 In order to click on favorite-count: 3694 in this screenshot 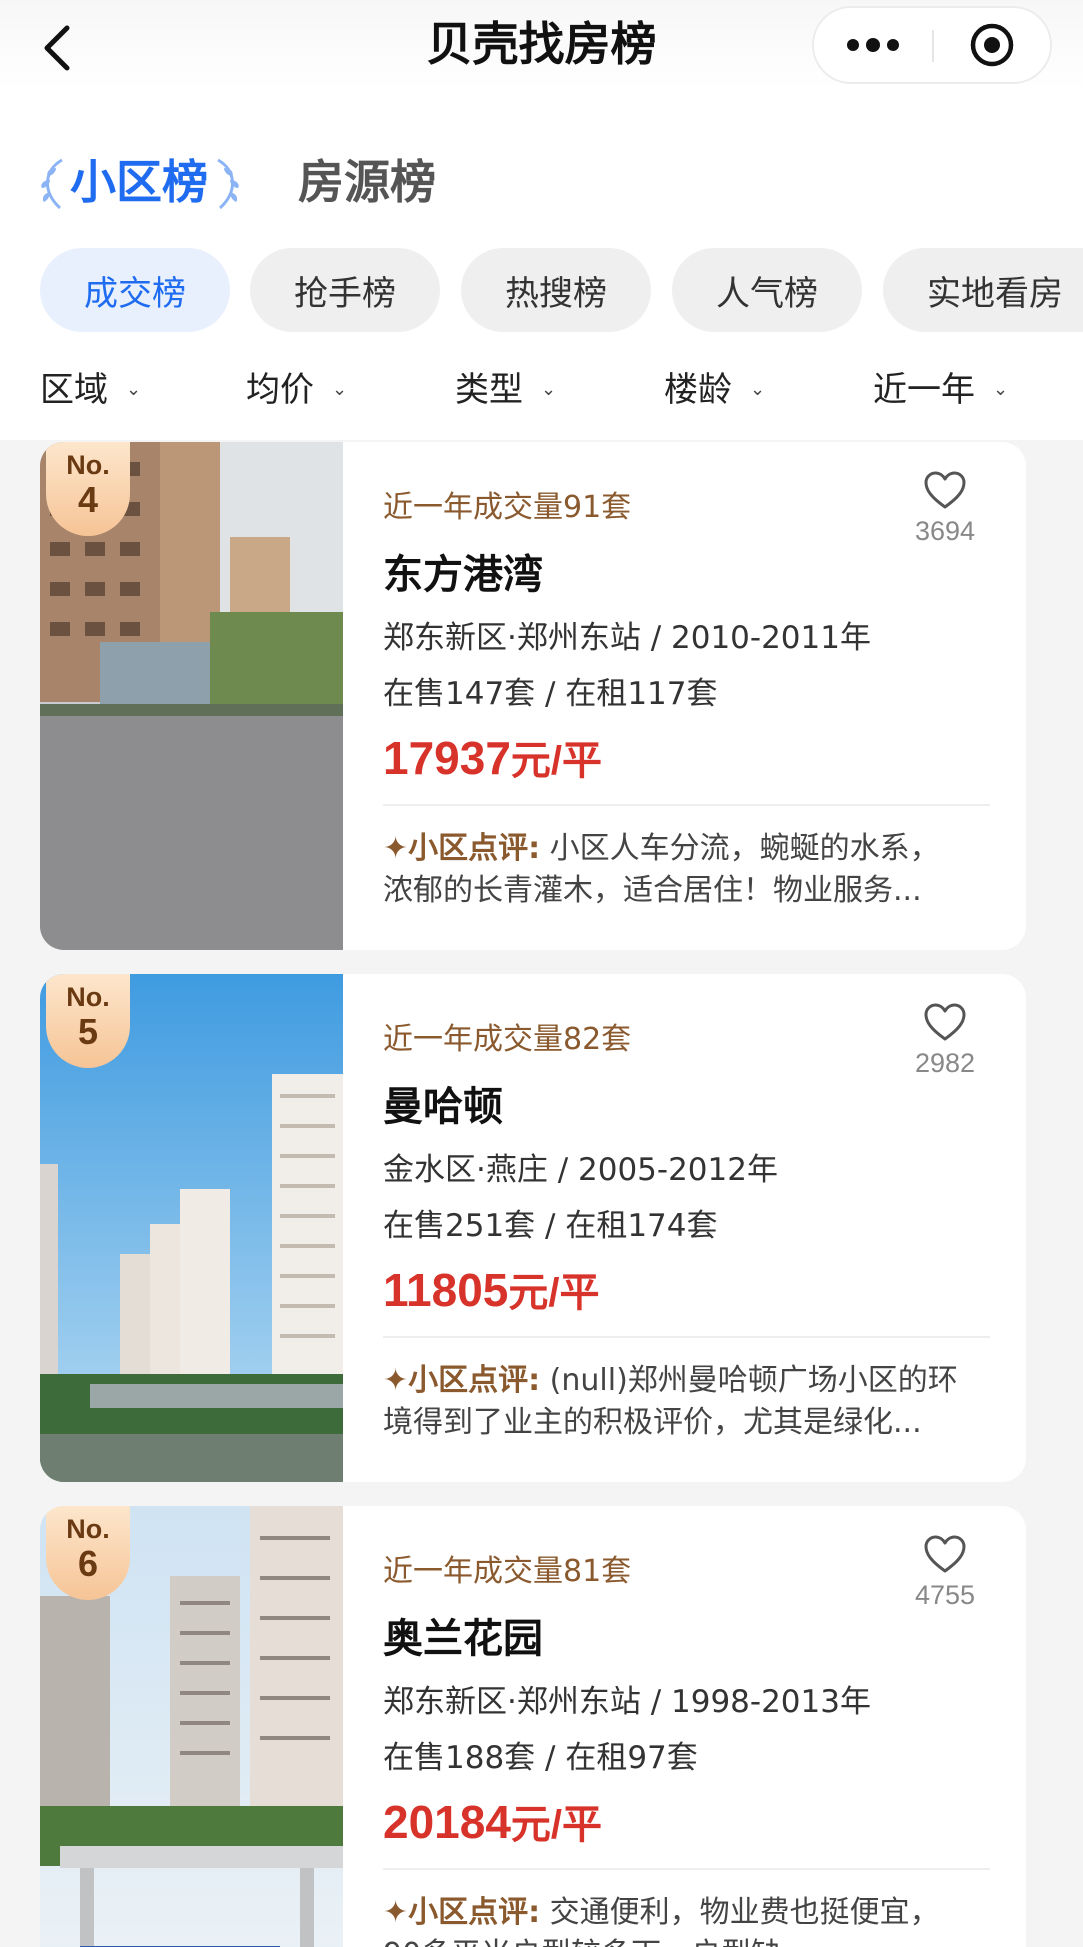, I will do `click(945, 531)`.